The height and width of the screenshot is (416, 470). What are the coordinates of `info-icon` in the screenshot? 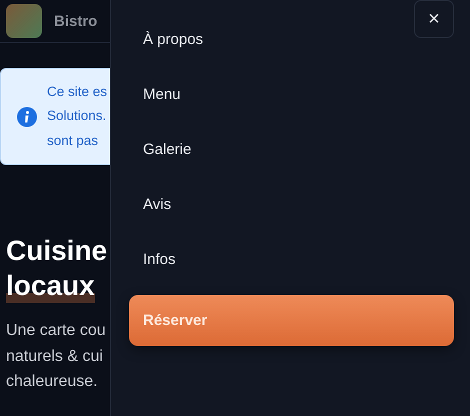 It's located at (27, 116).